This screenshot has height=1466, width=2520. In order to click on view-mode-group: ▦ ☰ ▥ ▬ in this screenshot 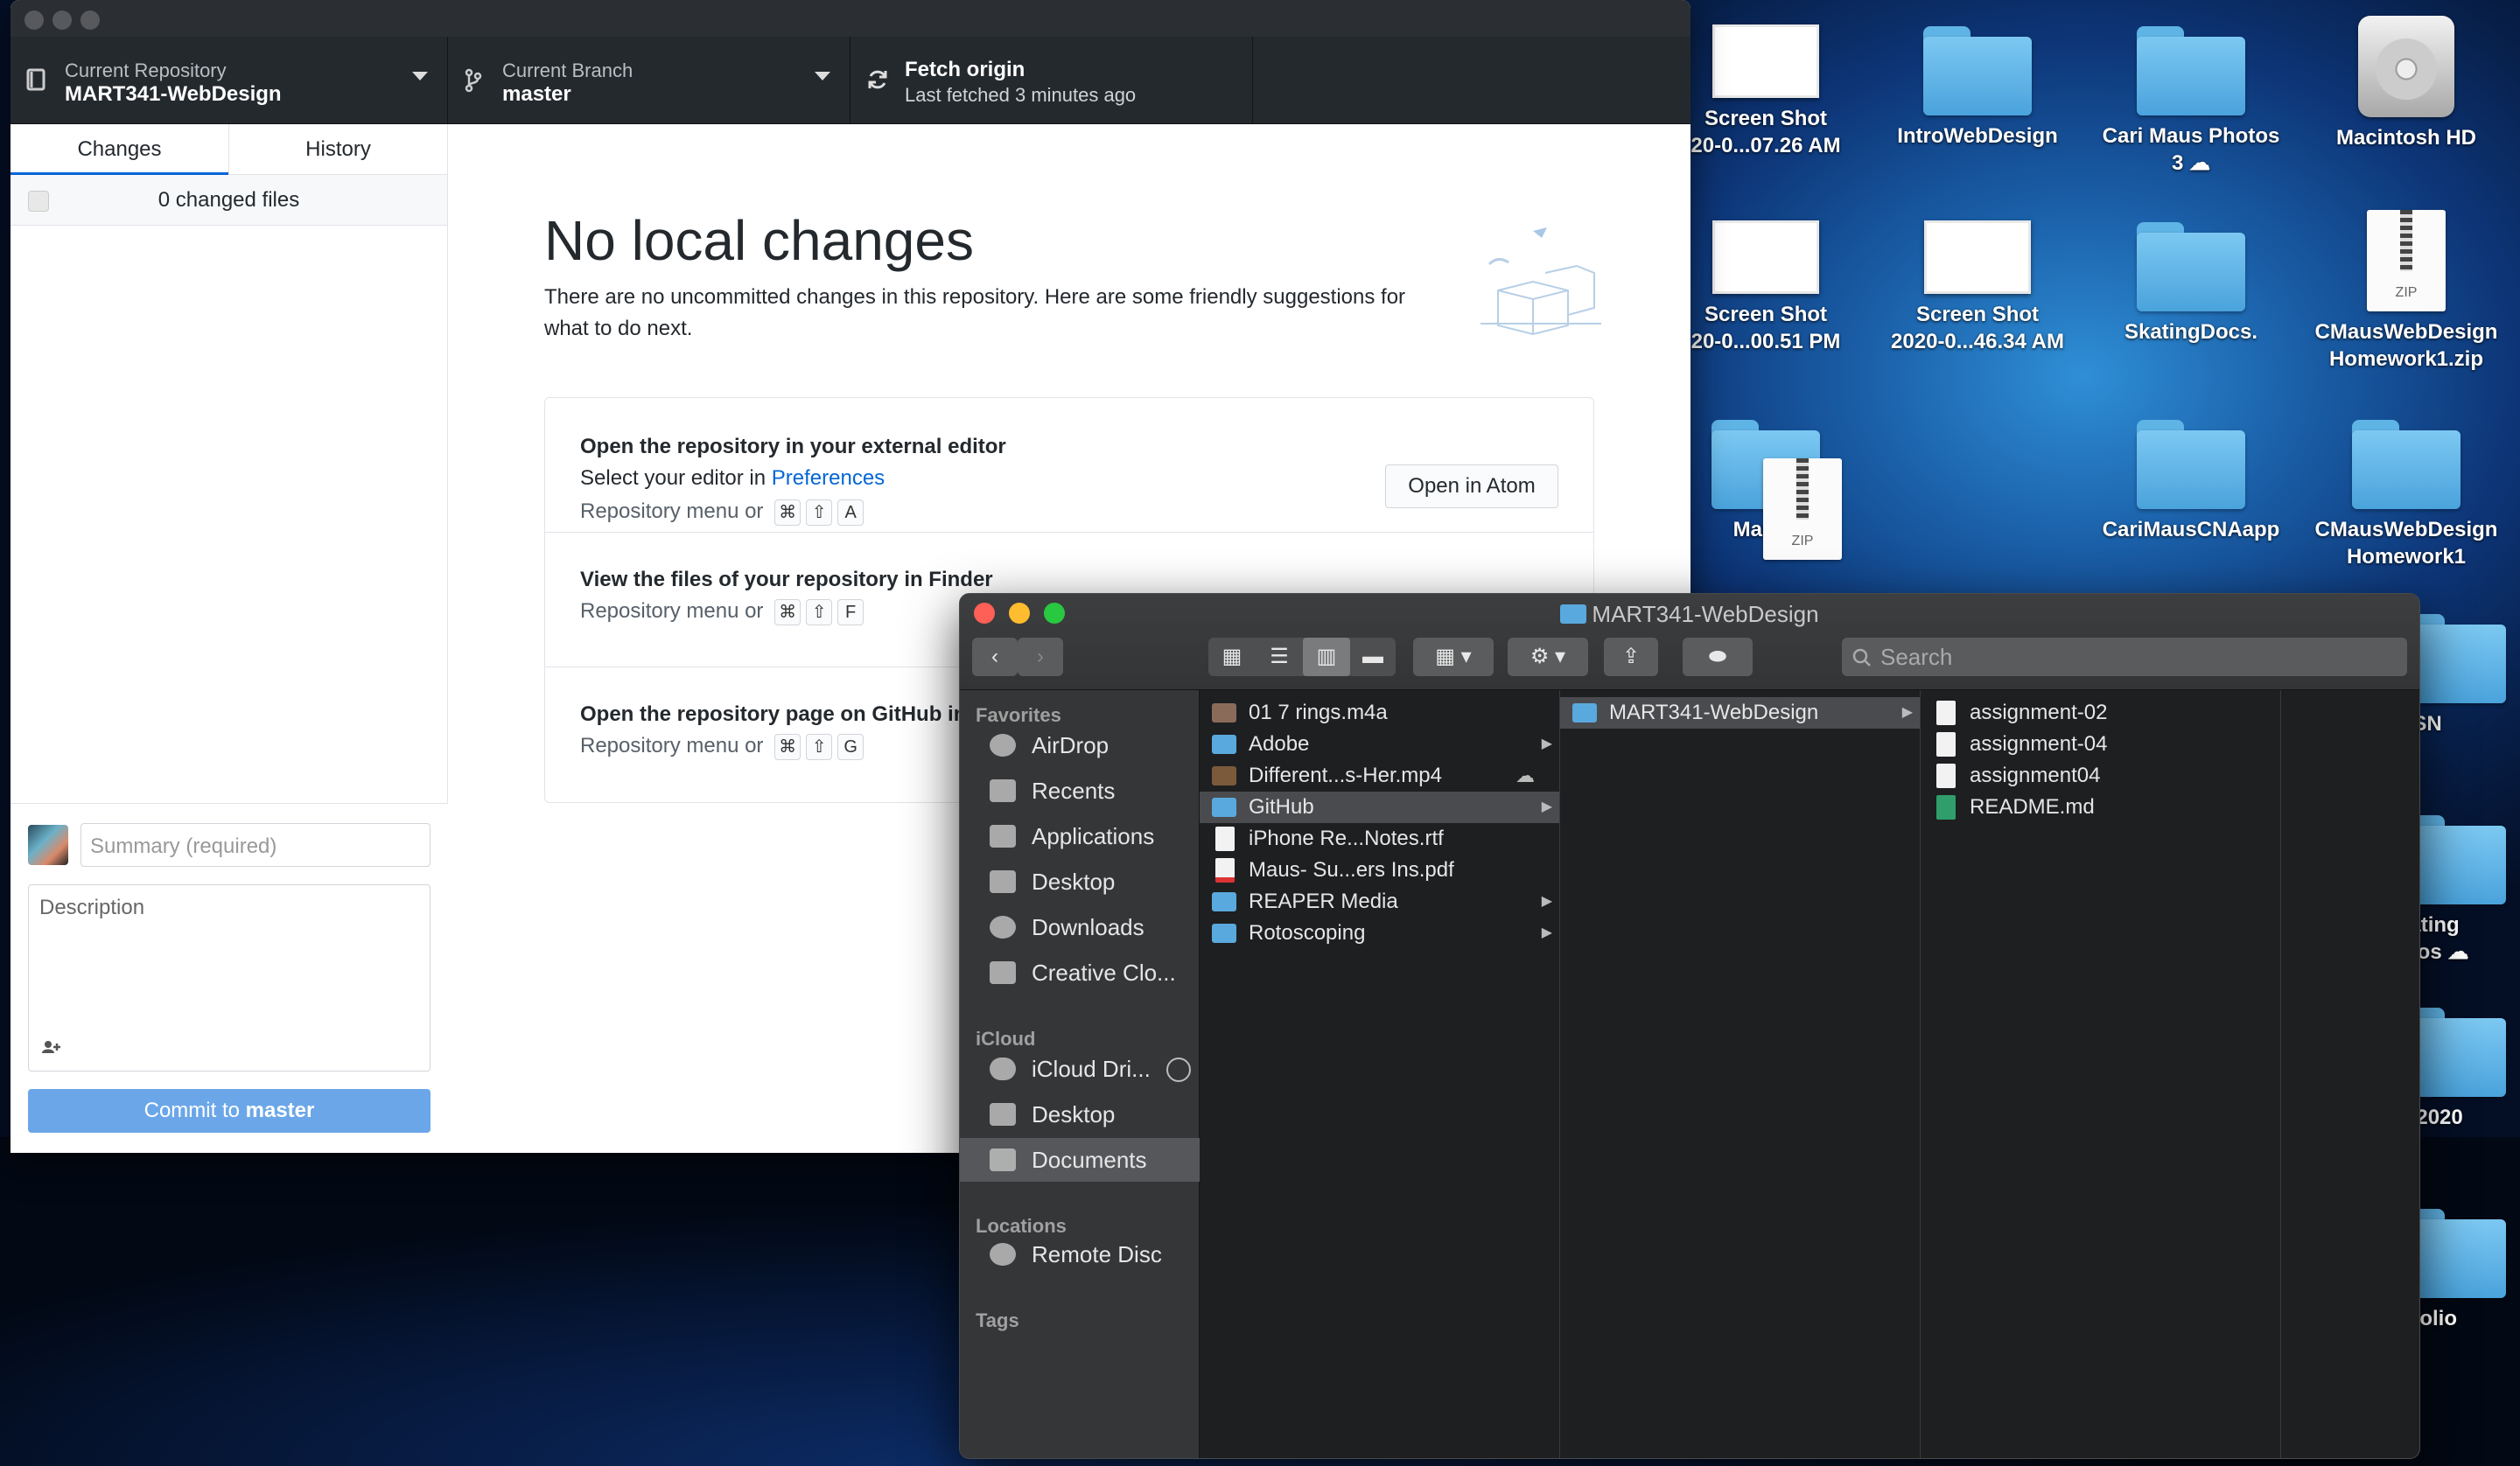, I will do `click(1302, 657)`.